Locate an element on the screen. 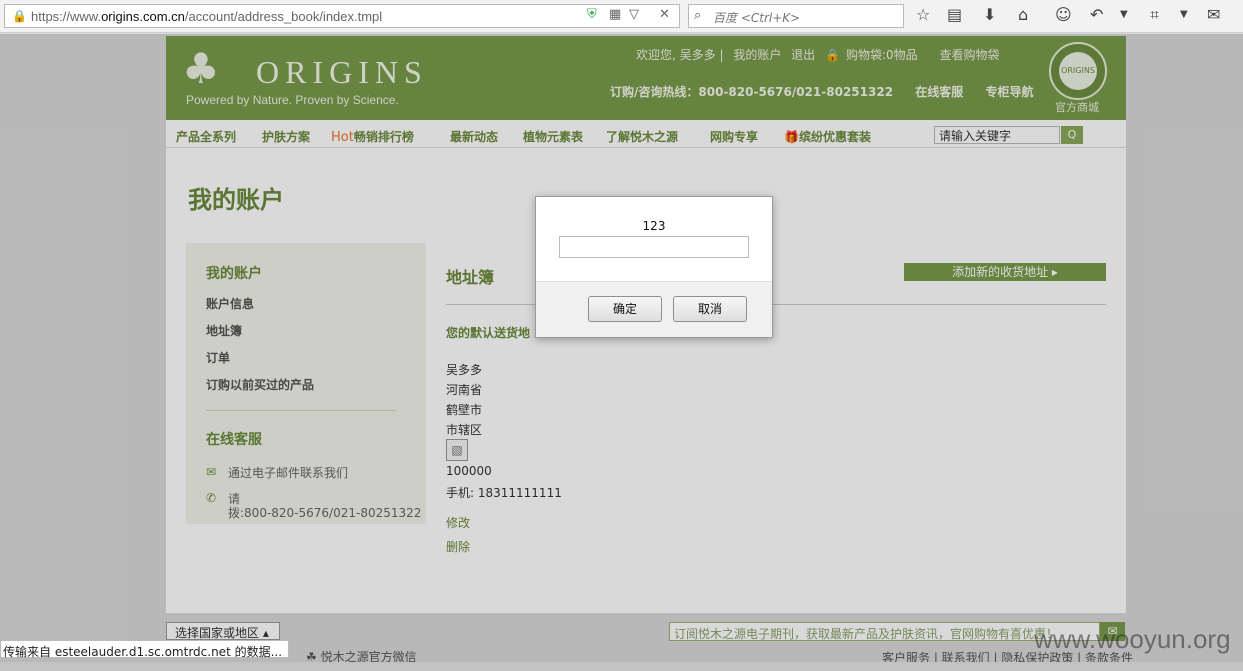 The width and height of the screenshot is (1243, 671). chevron-down-icon: ▼ is located at coordinates (1124, 14).